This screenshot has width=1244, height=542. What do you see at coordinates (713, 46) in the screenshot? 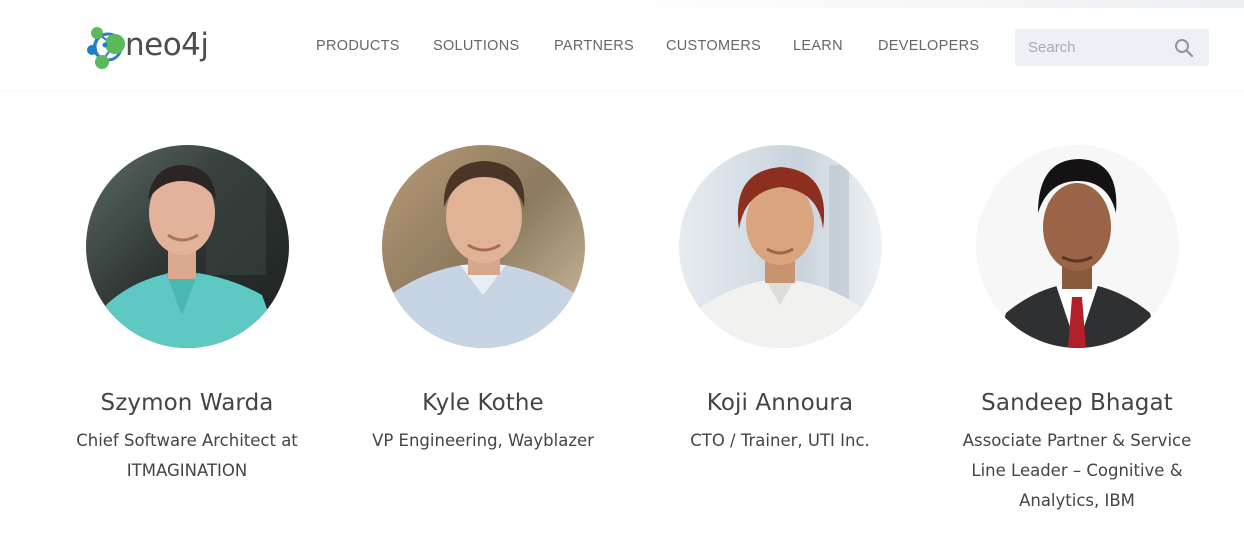
I see `nav-item-customers: CUSTOMERS` at bounding box center [713, 46].